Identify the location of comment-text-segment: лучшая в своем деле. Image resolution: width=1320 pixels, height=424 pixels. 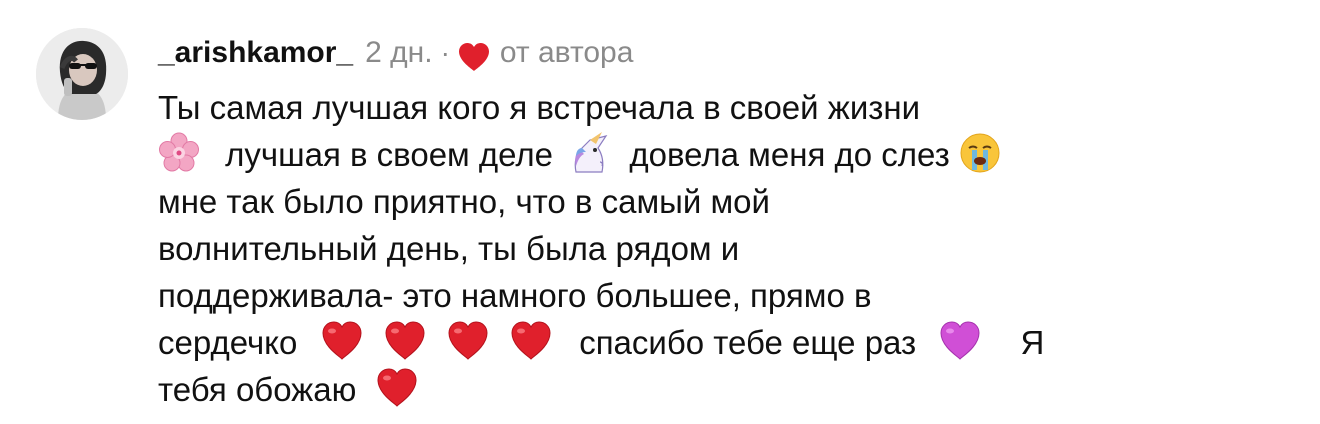
(389, 154).